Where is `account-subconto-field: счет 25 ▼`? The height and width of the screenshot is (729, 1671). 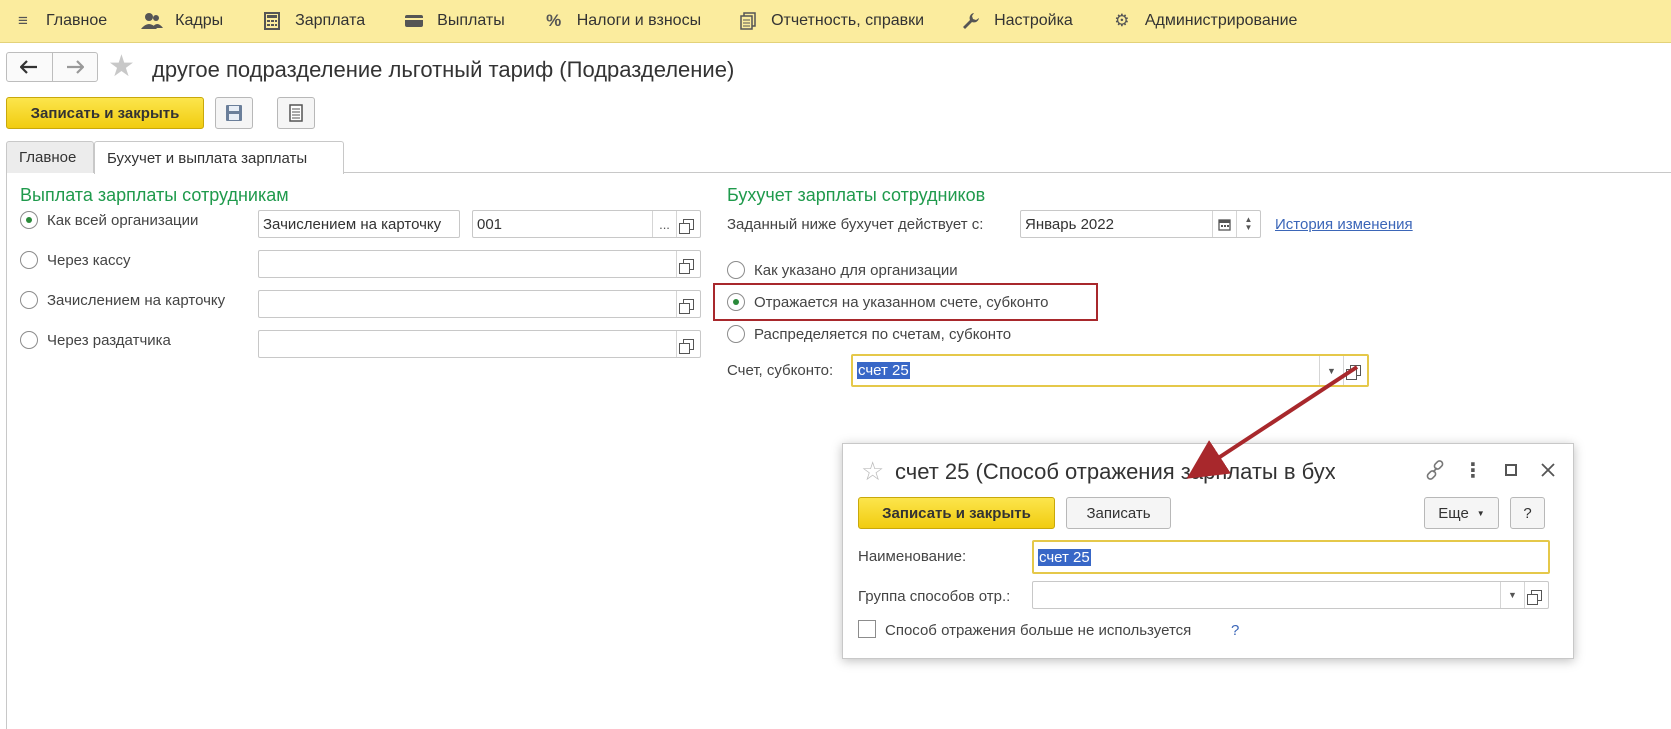
account-subconto-field: счет 25 ▼ is located at coordinates (1110, 370).